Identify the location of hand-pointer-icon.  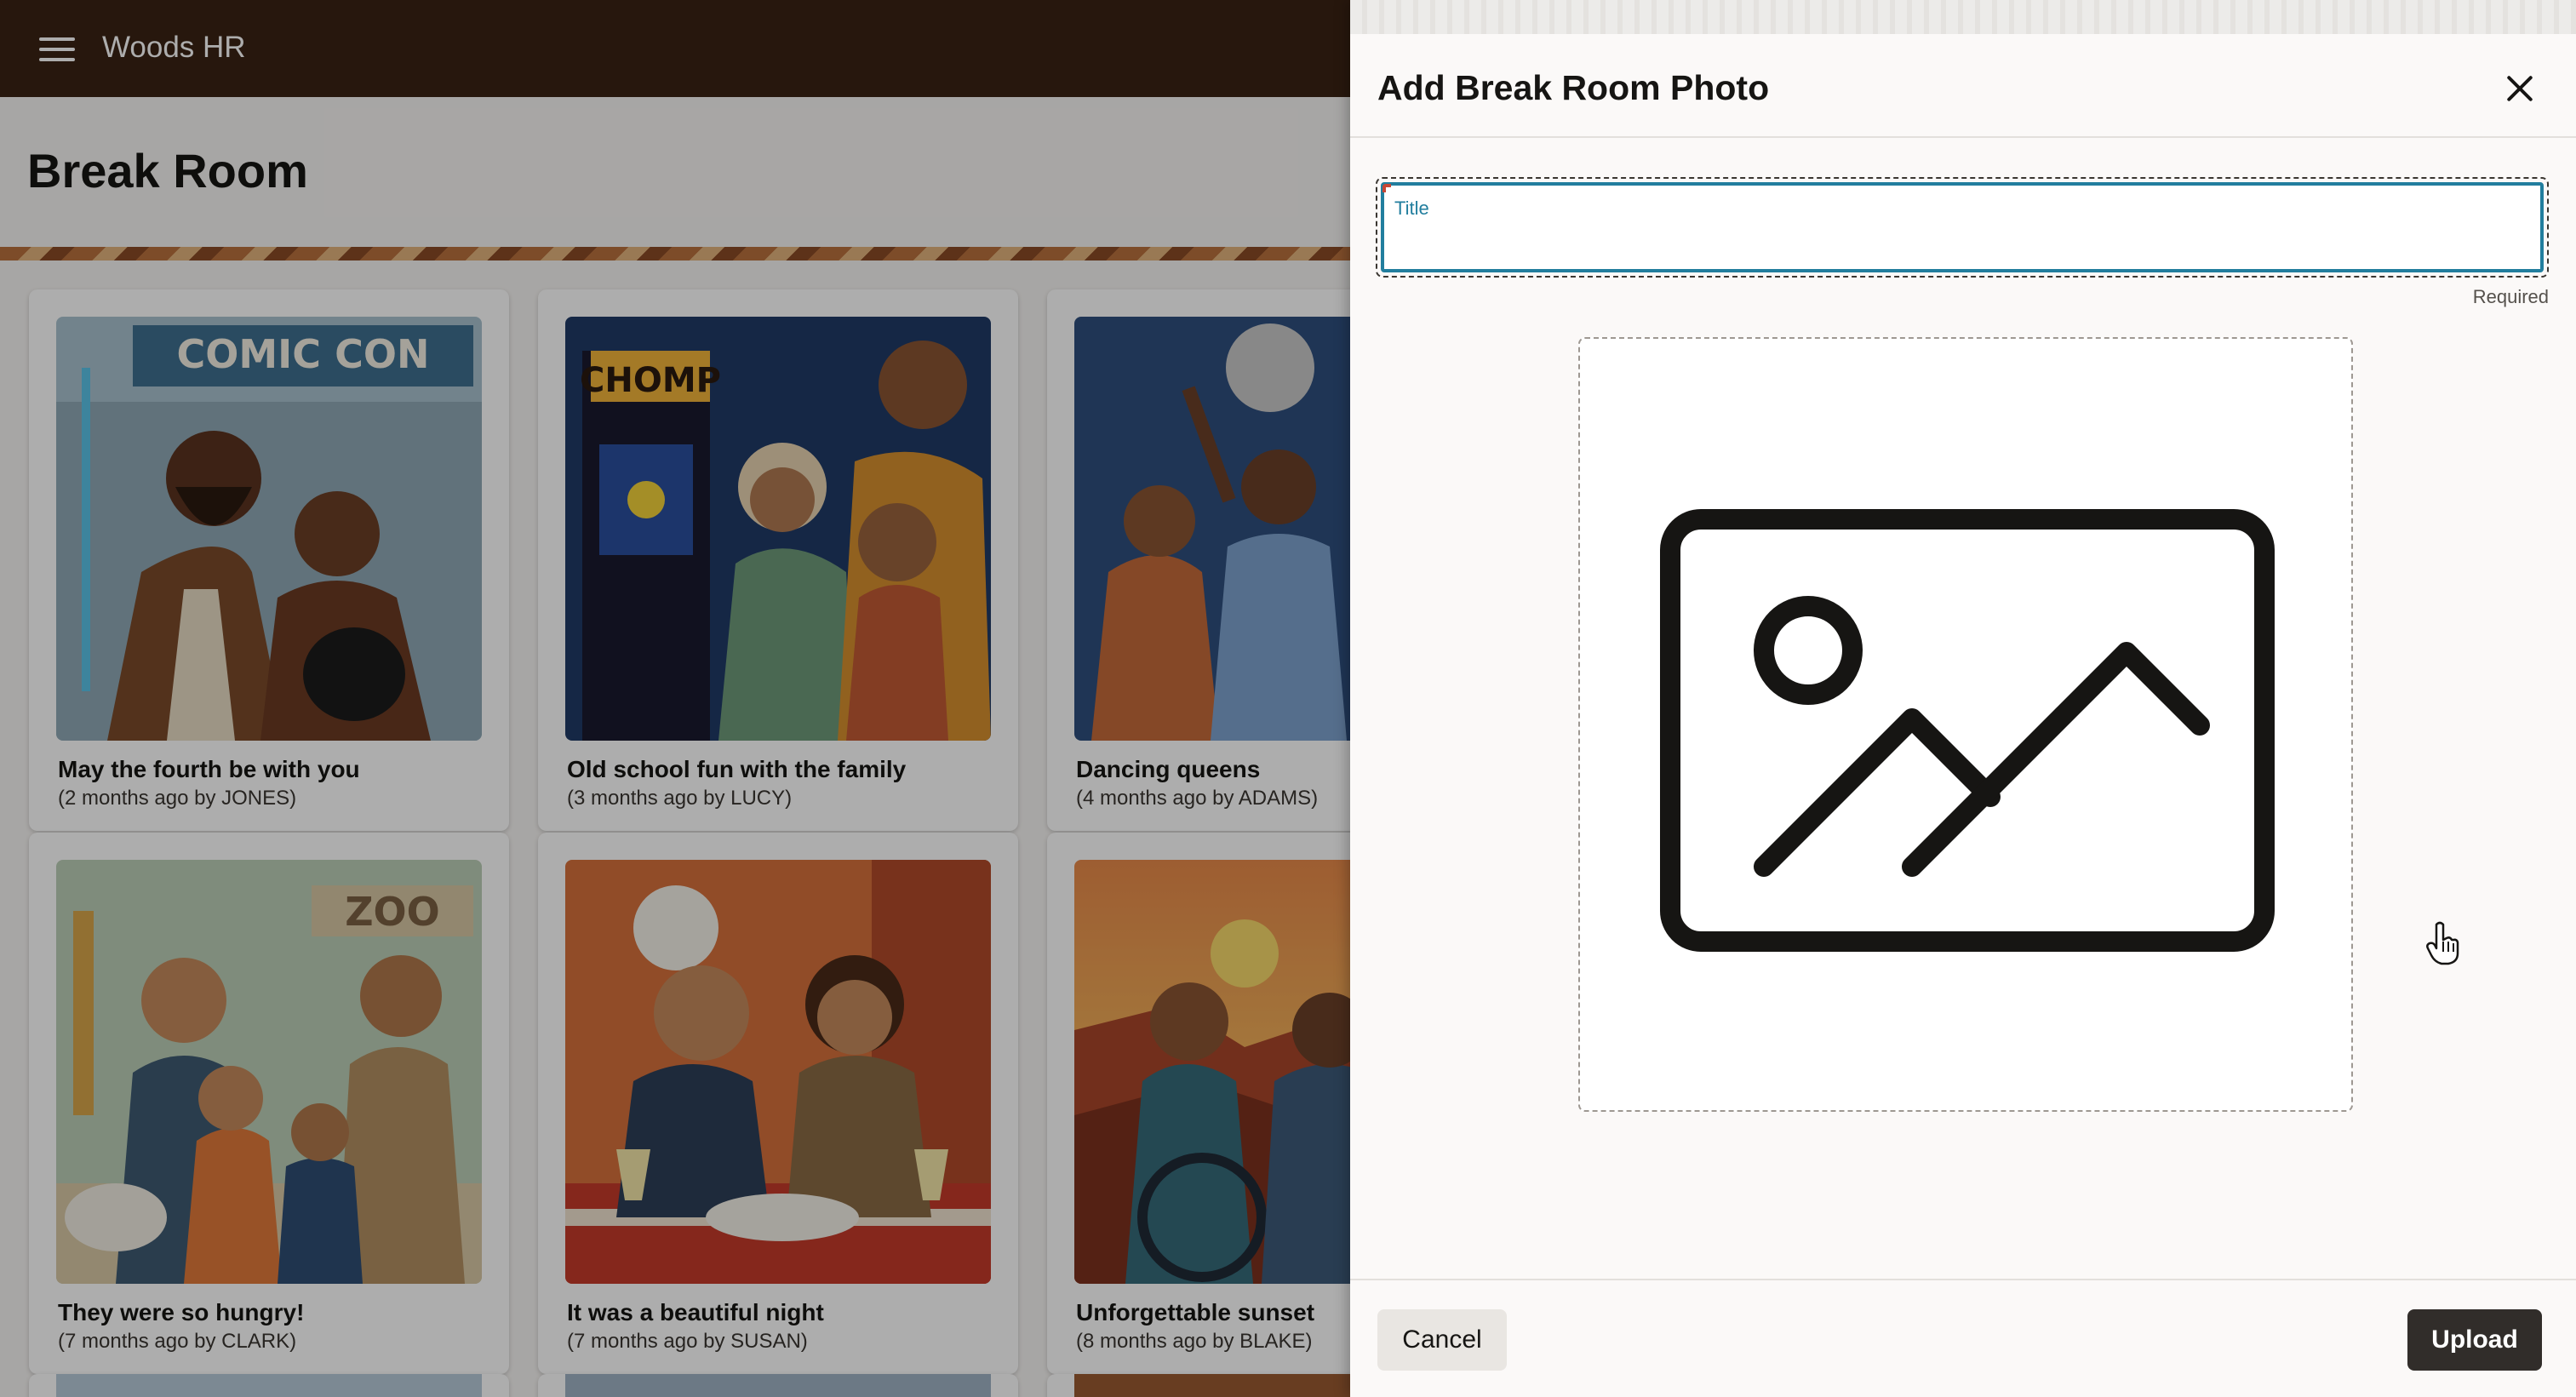
(2442, 943).